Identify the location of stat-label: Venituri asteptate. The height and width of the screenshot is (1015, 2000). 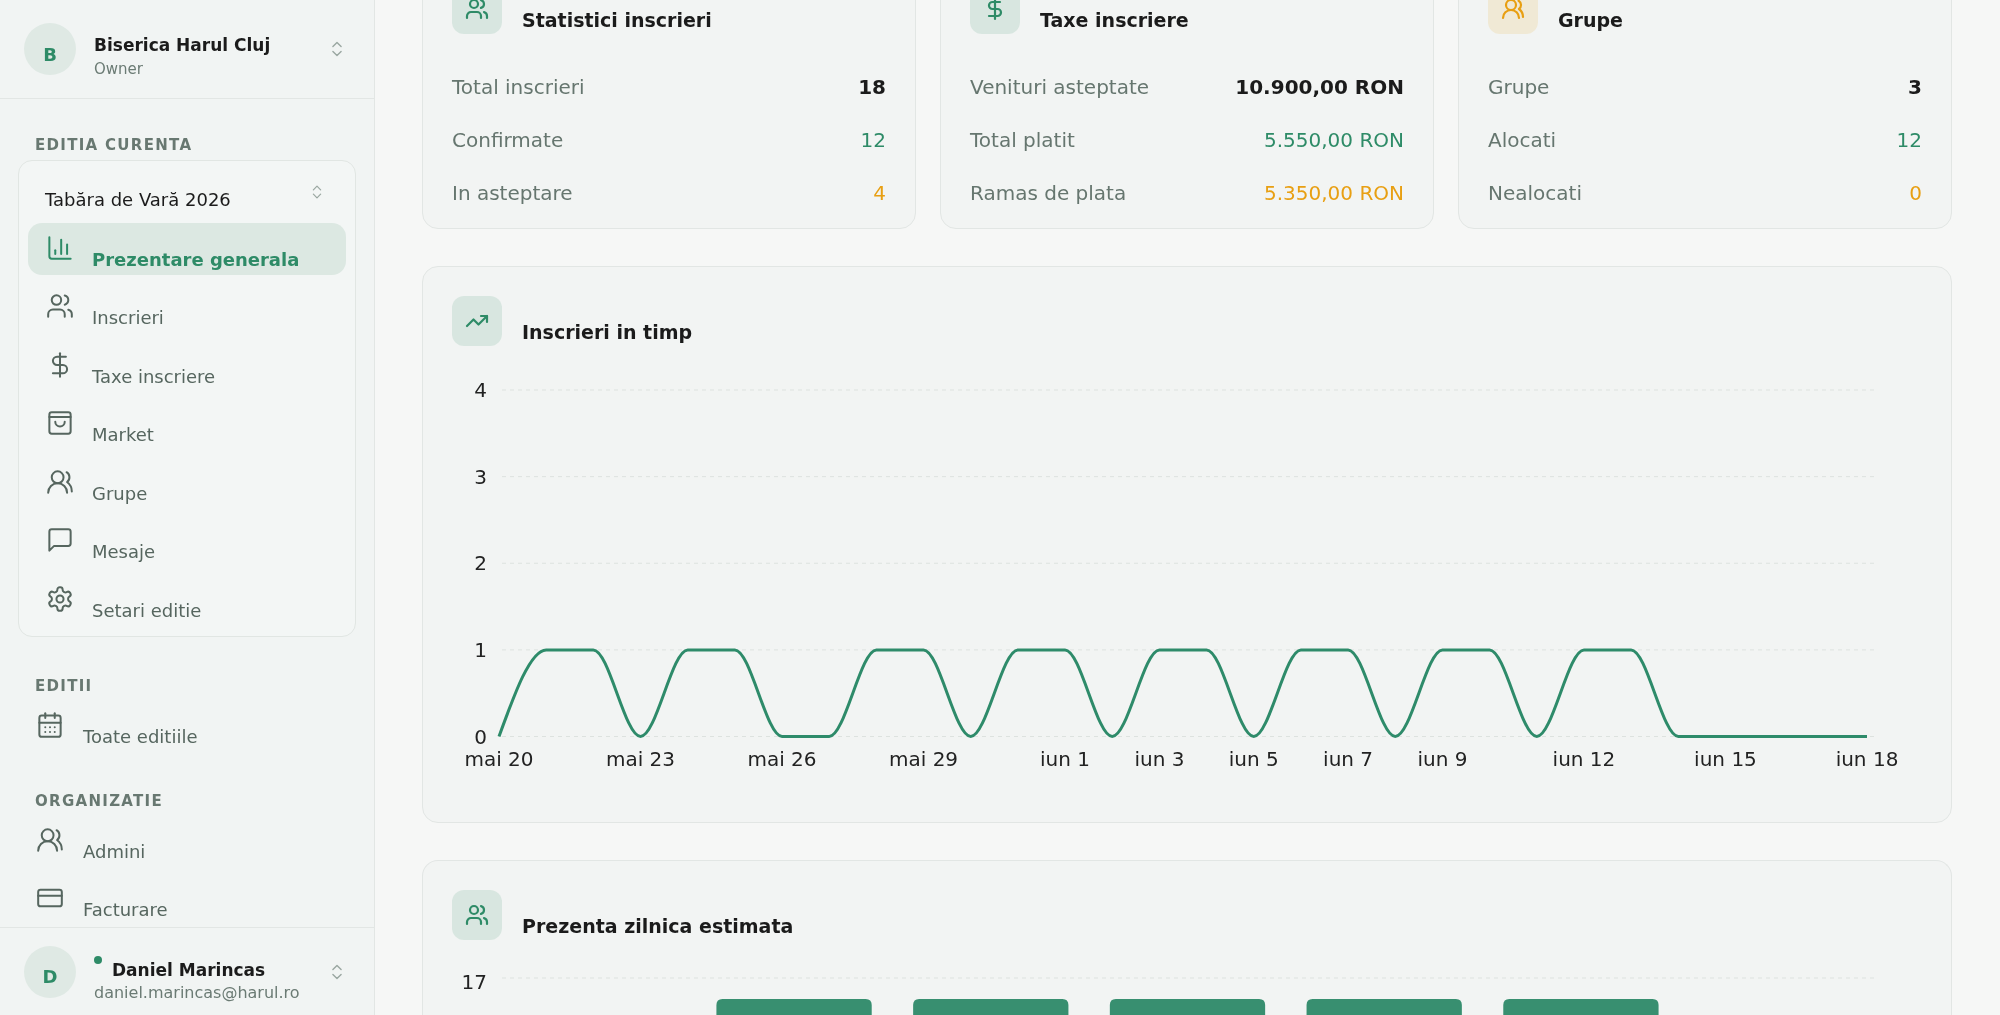
(1060, 87).